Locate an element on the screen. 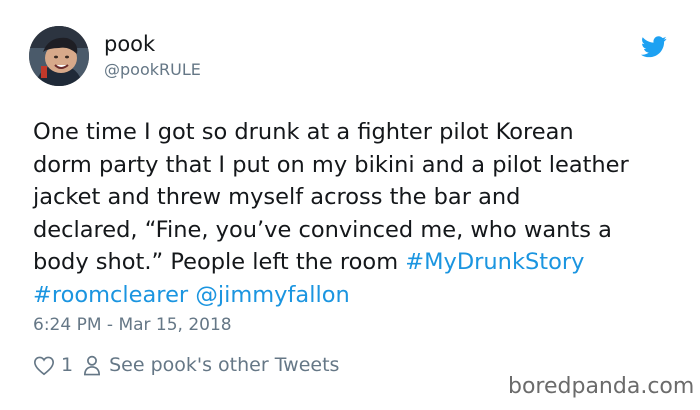 The width and height of the screenshot is (700, 410). heart-icon is located at coordinates (44, 365).